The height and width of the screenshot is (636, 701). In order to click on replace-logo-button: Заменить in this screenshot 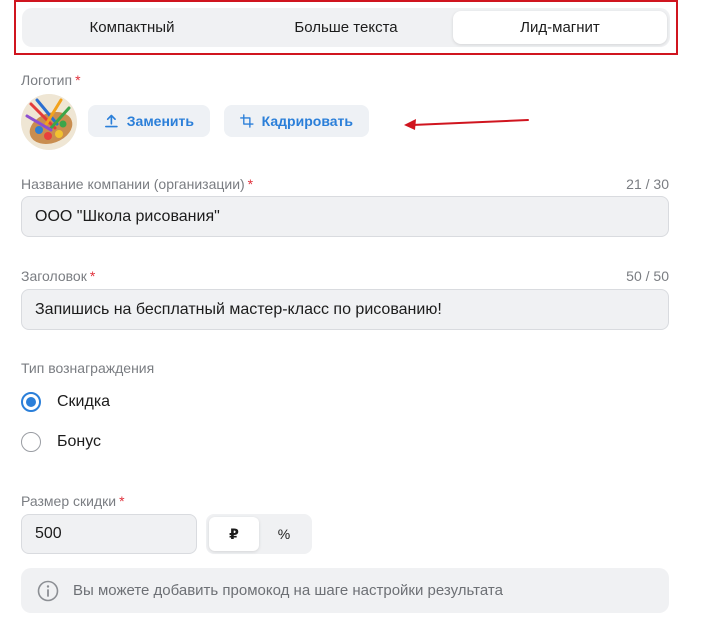, I will do `click(149, 121)`.